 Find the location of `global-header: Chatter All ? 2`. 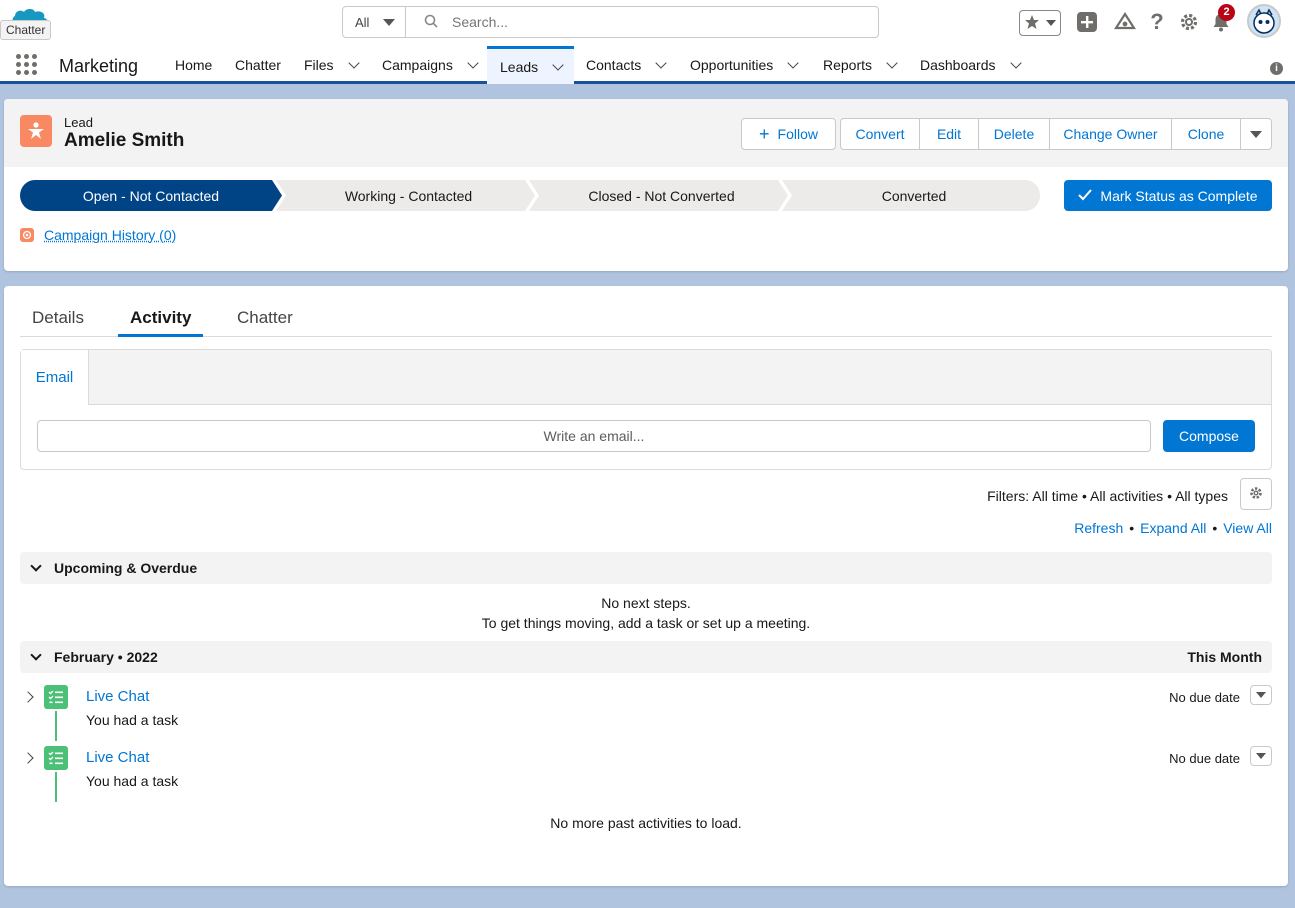

global-header: Chatter All ? 2 is located at coordinates (647, 23).